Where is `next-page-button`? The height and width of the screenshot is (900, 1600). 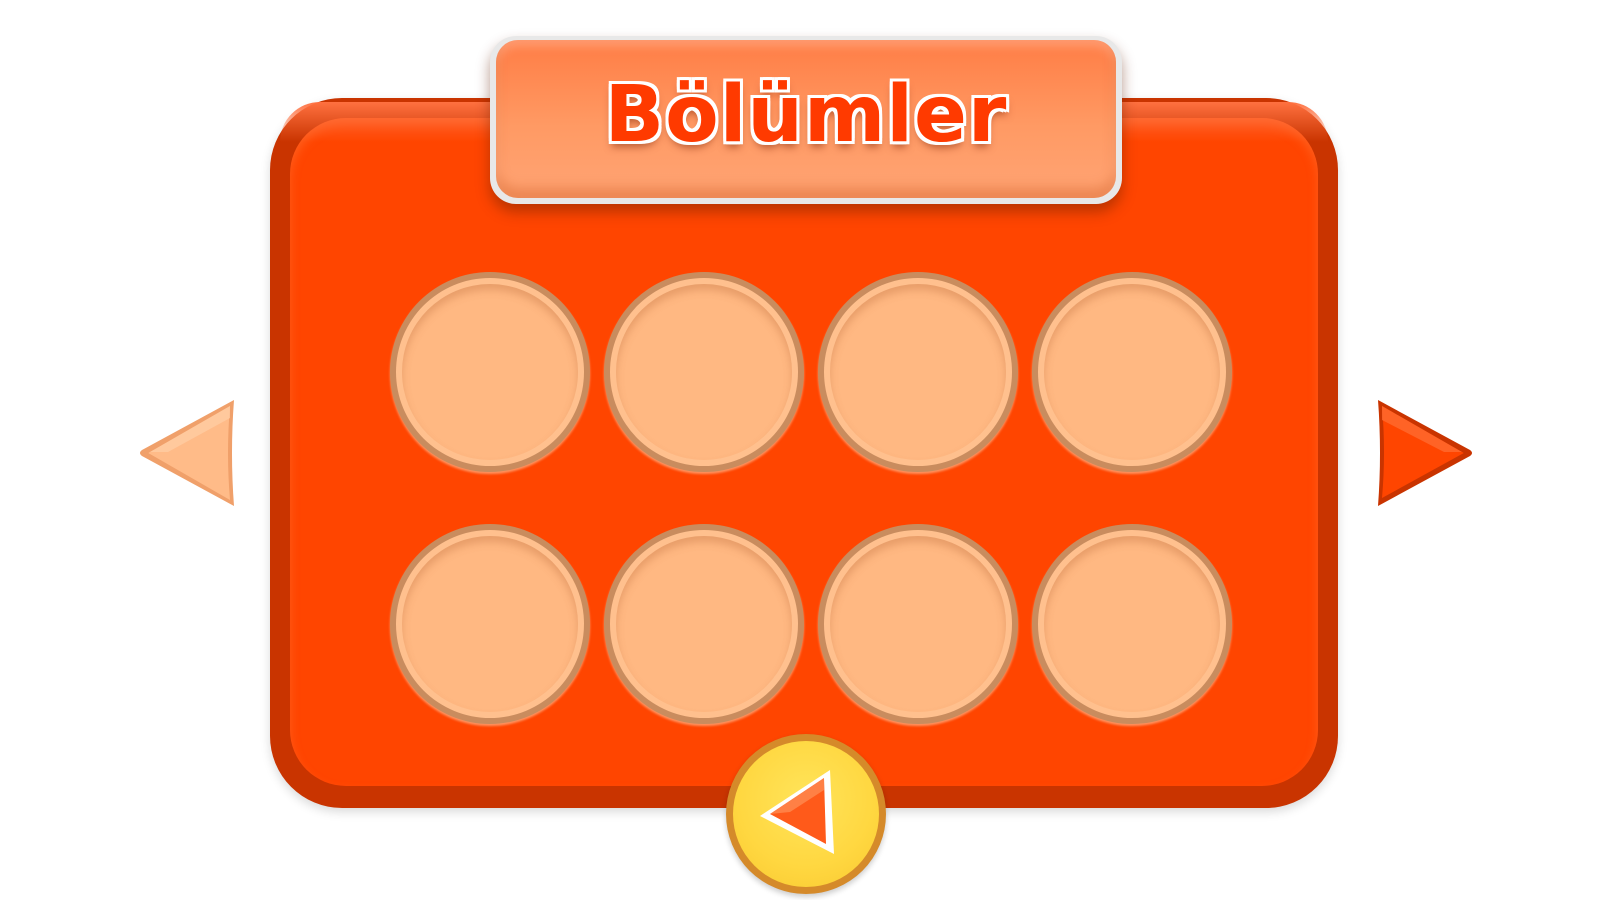
next-page-button is located at coordinates (1424, 453).